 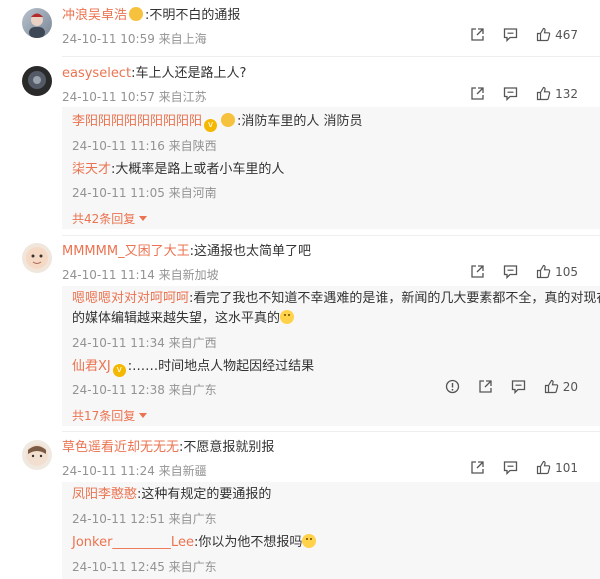 I want to click on comment-meta: 24-10-11 10:57 来自江苏, so click(x=134, y=97).